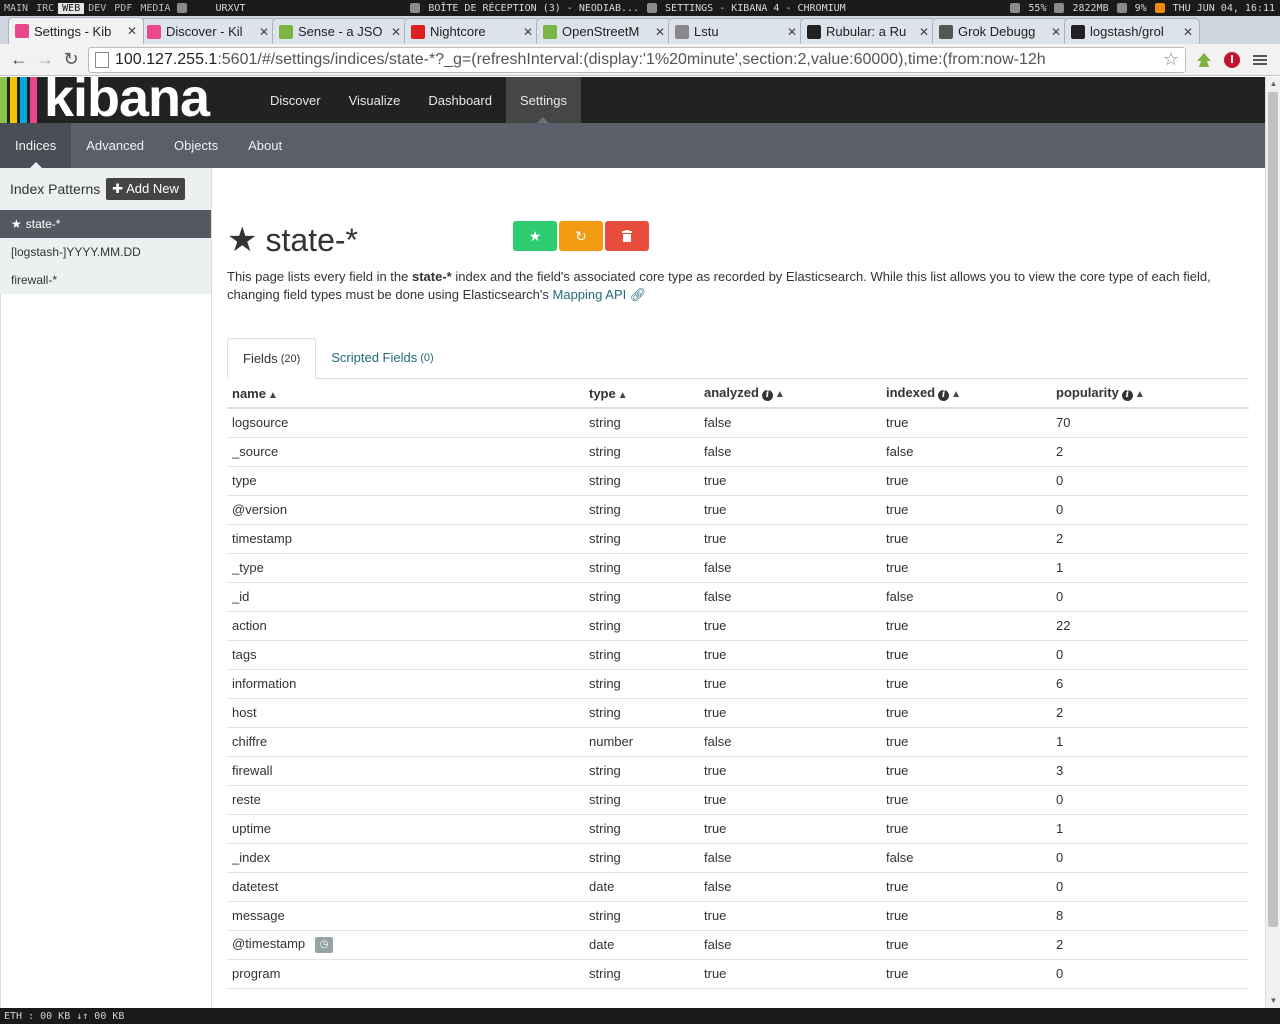 The height and width of the screenshot is (1024, 1280). I want to click on volume-level: 55%, so click(1037, 8).